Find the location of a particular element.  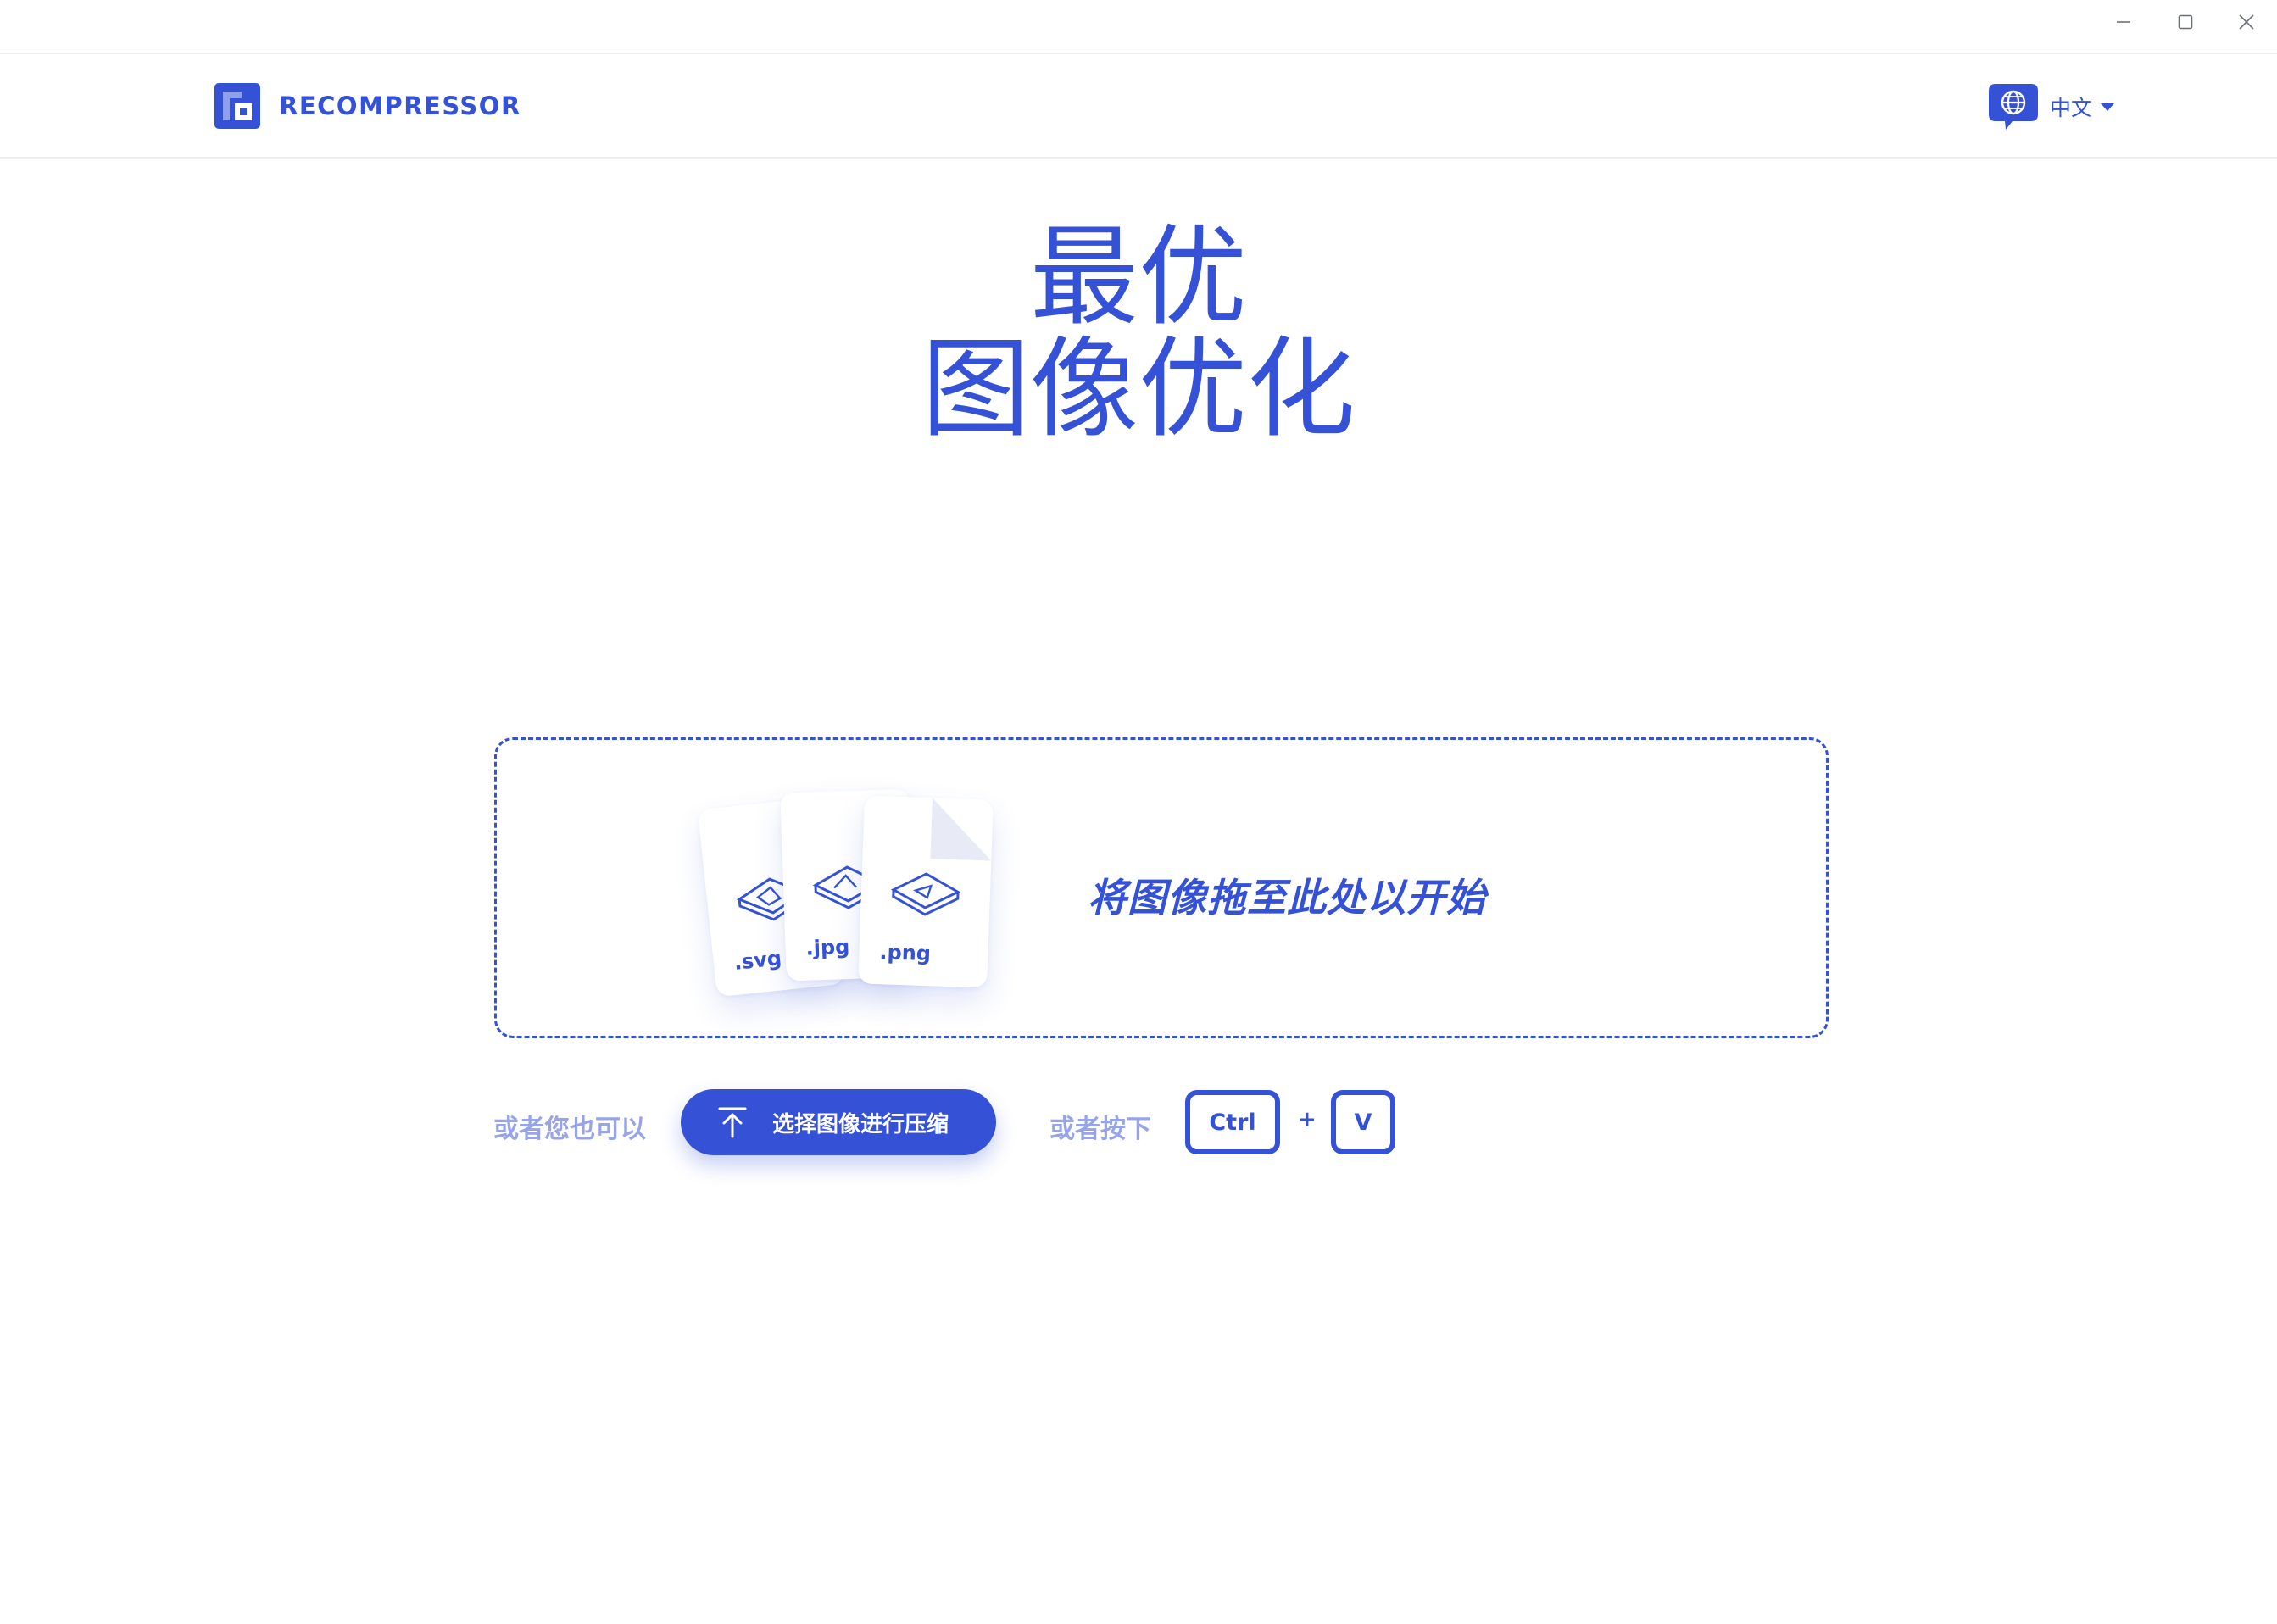

file-types-illustration: .svg .jpg .png is located at coordinates (859, 900).